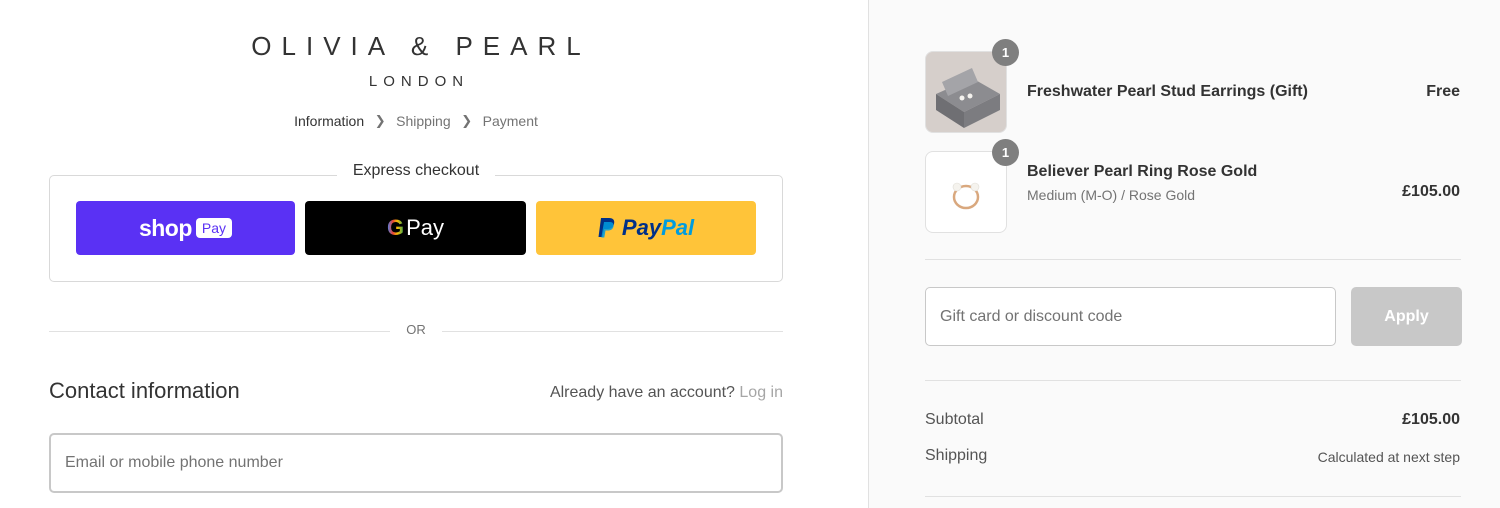 This screenshot has width=1500, height=508. I want to click on shipping-label: Shipping, so click(956, 455).